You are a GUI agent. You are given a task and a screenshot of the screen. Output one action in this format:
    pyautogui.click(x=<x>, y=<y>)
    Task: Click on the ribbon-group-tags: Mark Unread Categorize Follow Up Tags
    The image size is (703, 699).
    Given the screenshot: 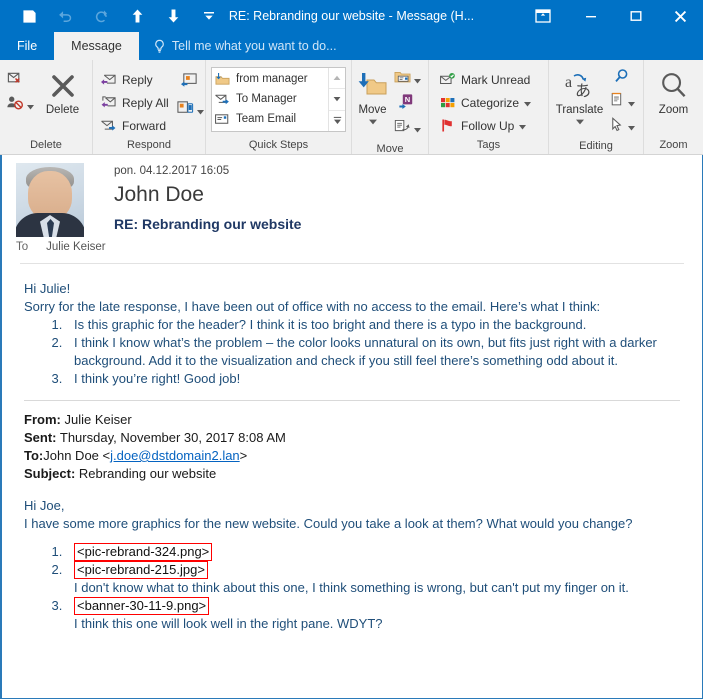 What is the action you would take?
    pyautogui.click(x=489, y=107)
    